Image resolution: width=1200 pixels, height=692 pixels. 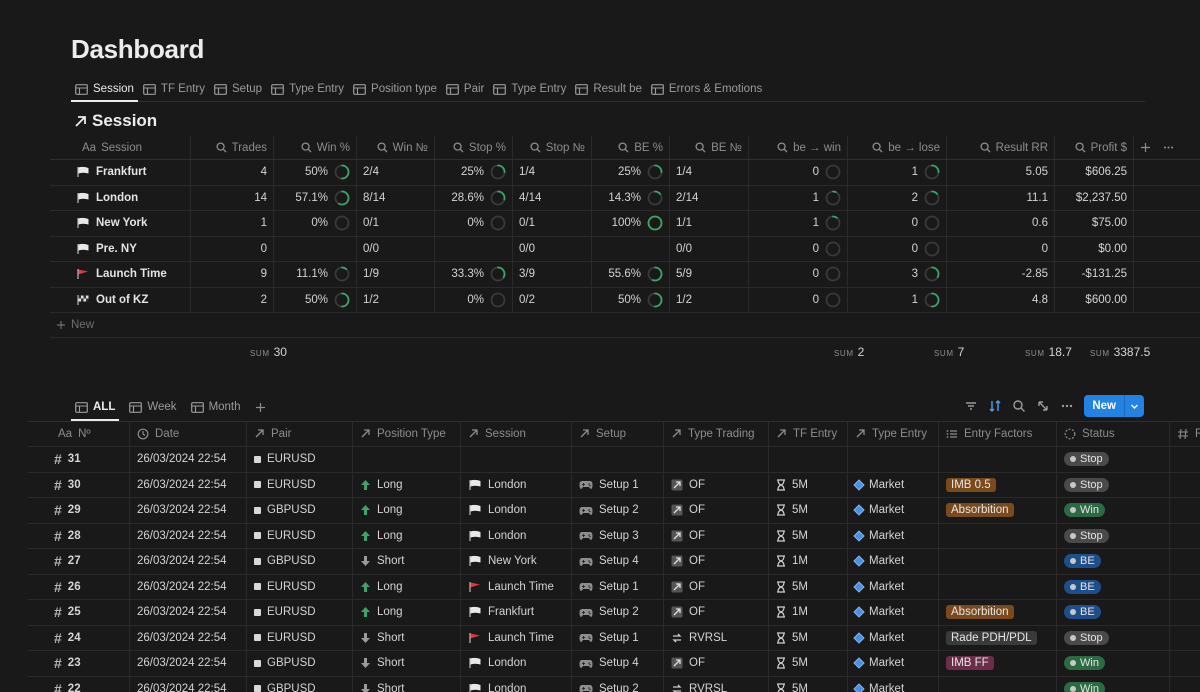 I want to click on session-row: Pre. NY 0 0/0 0/0 0/0 0 0 0 $0.00, so click(x=625, y=249).